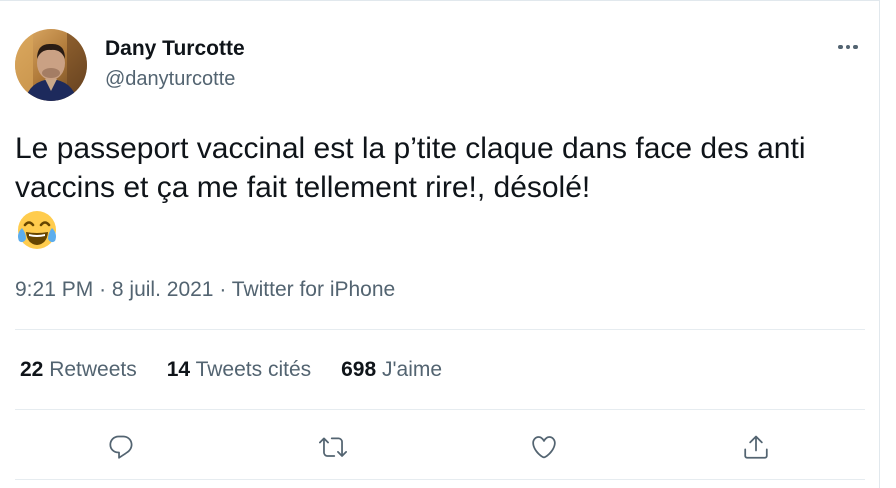  I want to click on author-handle: @danyturcotte, so click(170, 79).